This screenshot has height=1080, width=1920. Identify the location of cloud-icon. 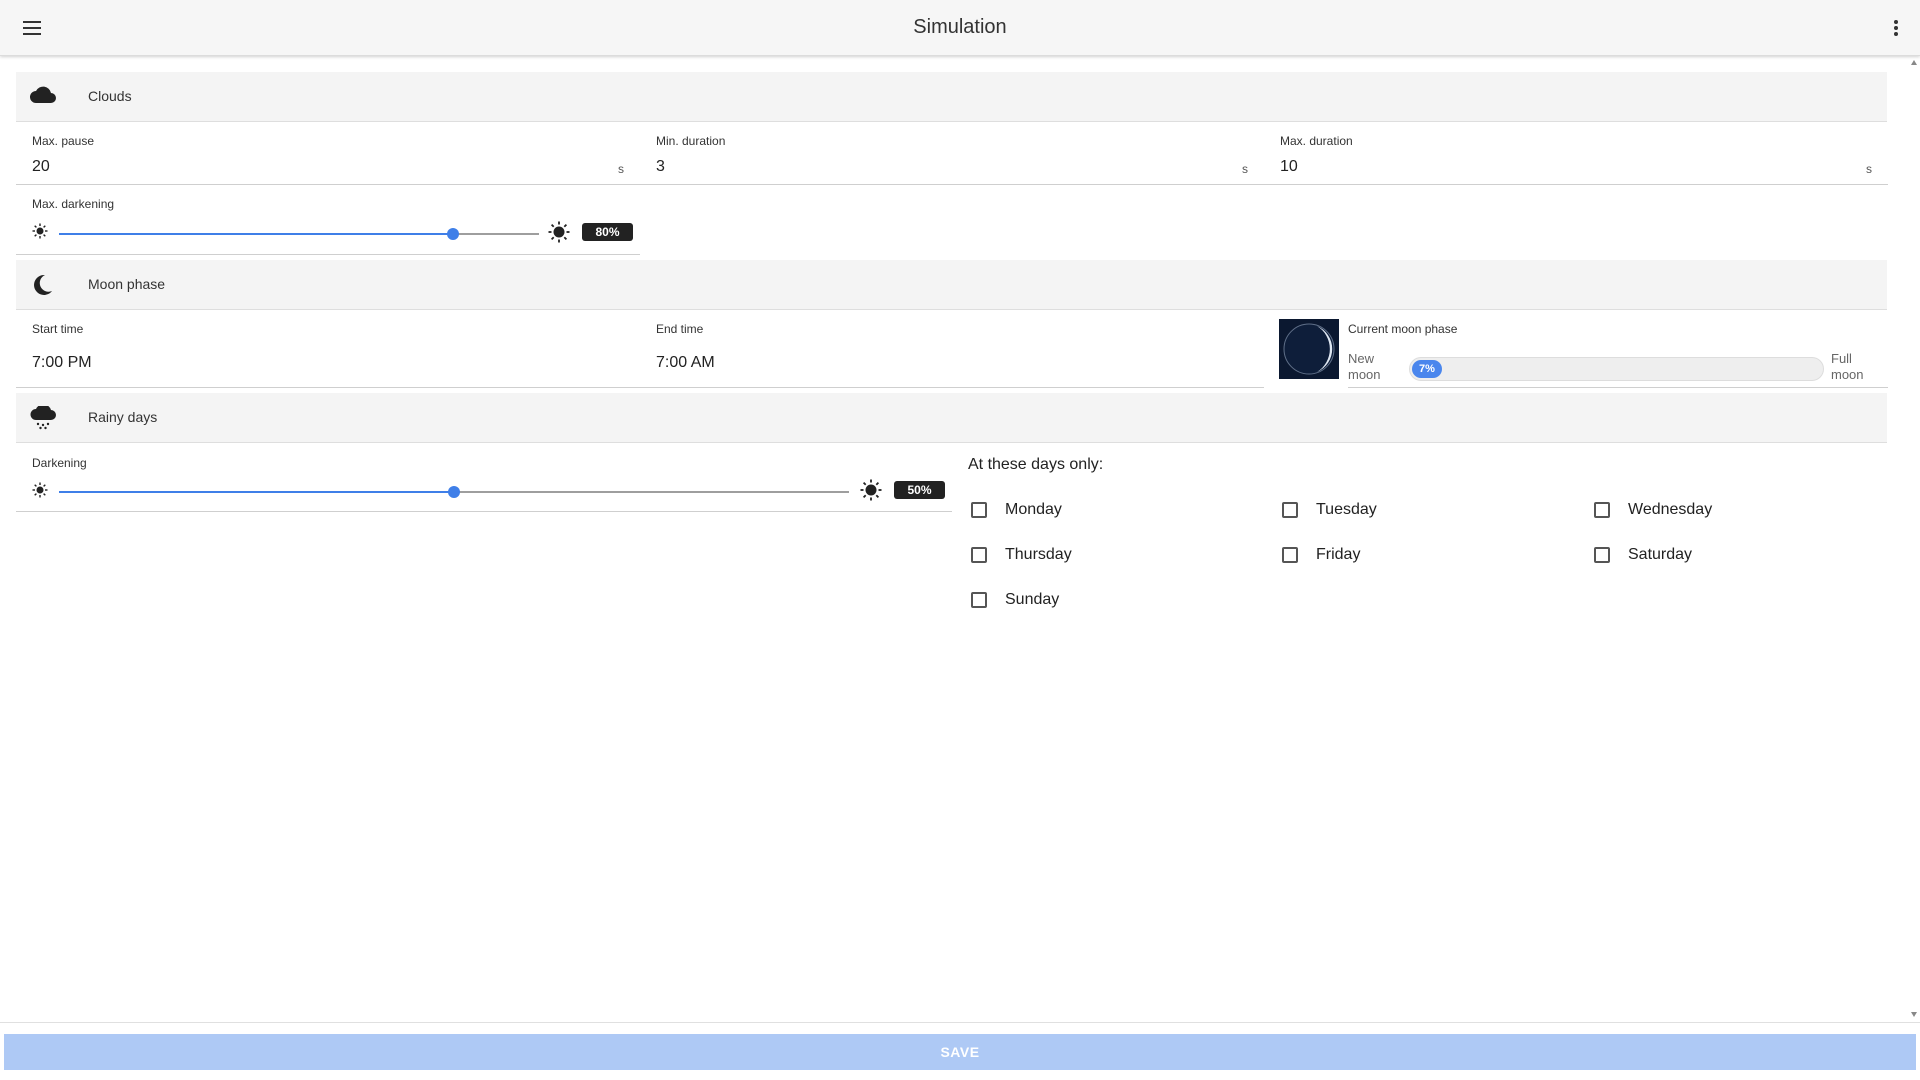
(44, 97).